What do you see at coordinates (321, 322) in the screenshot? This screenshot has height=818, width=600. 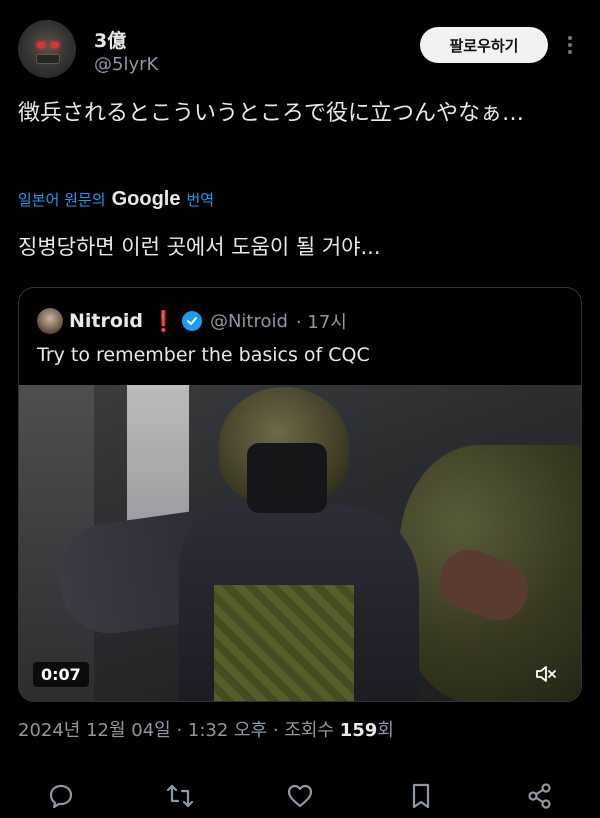 I see `quoted-time: · 17시` at bounding box center [321, 322].